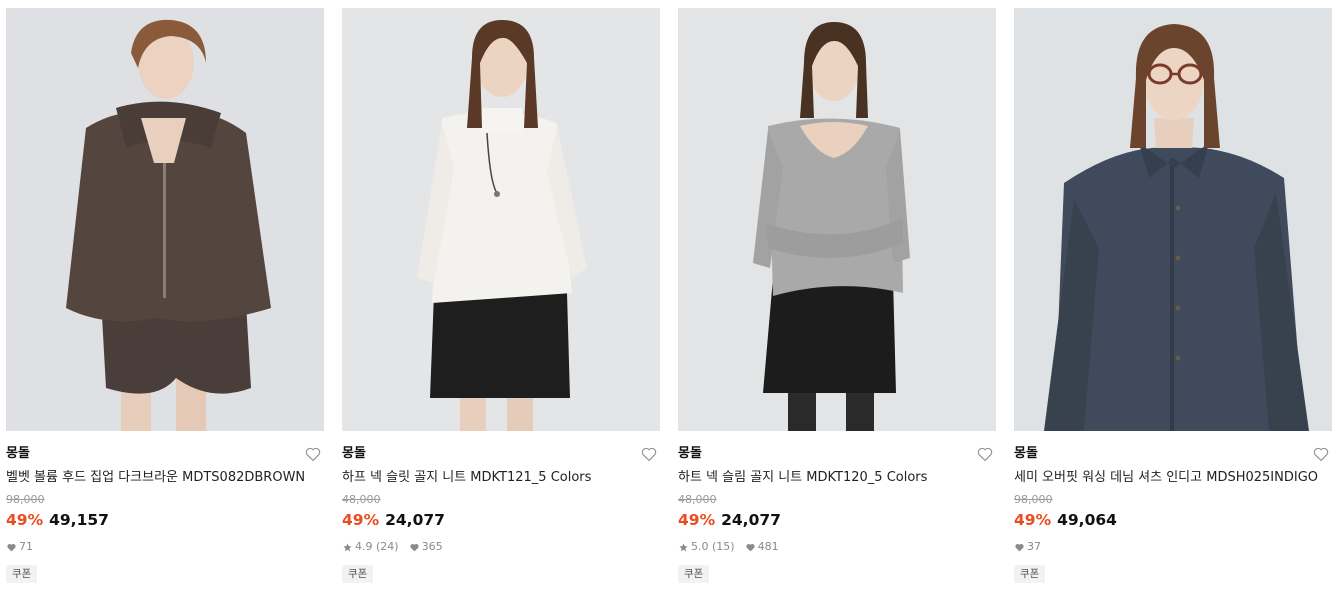  Describe the element at coordinates (501, 547) in the screenshot. I see `product-stats: 4.9 (24) 365` at that location.